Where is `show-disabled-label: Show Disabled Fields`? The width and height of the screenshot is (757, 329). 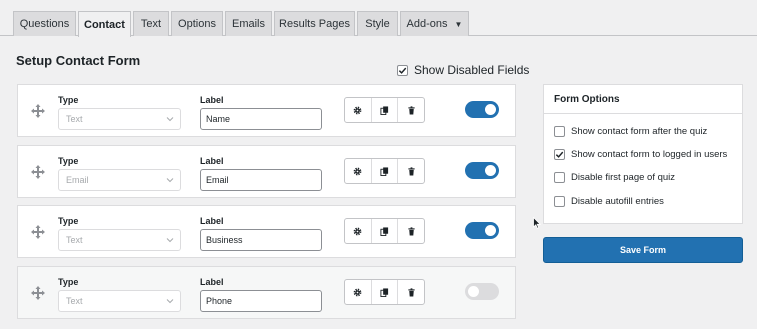
show-disabled-label: Show Disabled Fields is located at coordinates (472, 70).